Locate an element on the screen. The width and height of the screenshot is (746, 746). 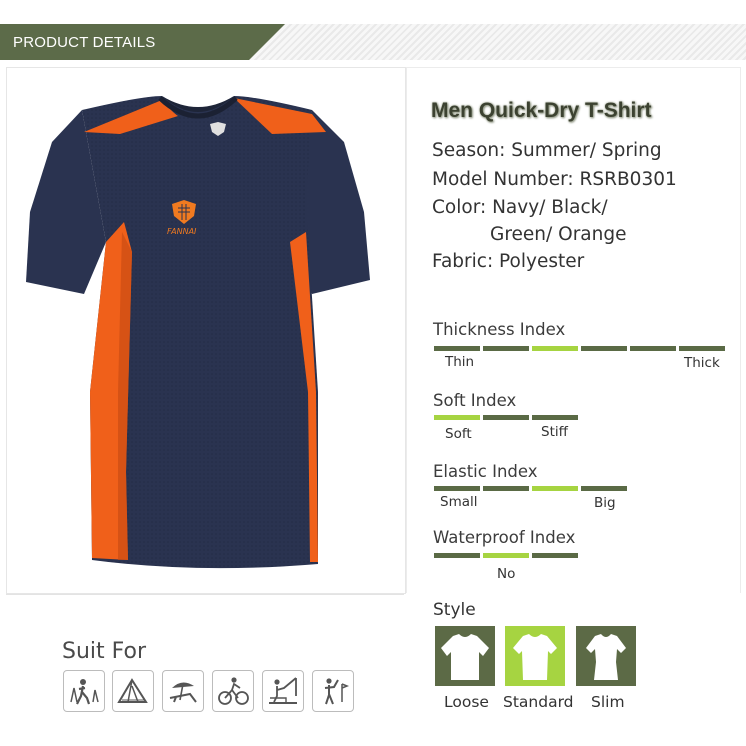
activity-cycling is located at coordinates (233, 691).